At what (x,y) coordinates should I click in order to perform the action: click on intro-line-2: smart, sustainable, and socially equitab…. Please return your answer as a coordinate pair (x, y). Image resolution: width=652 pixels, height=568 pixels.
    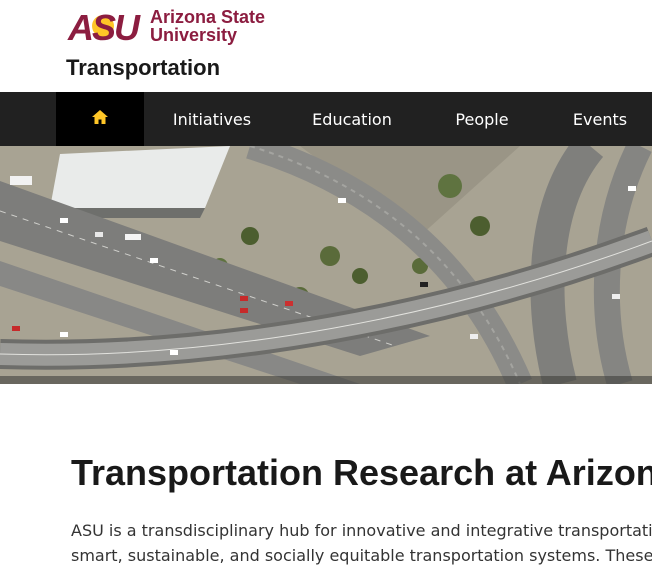
    Looking at the image, I should click on (361, 555).